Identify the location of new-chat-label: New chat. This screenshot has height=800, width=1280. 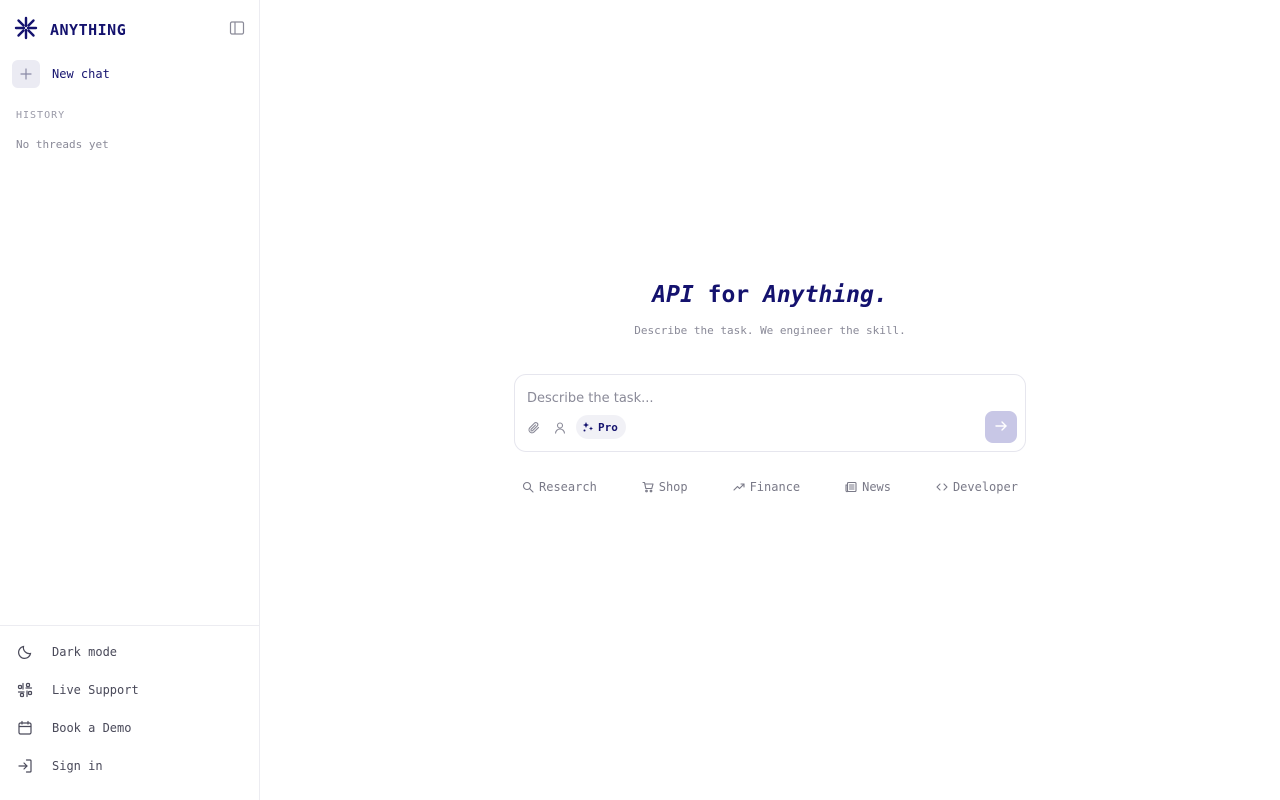
(81, 74).